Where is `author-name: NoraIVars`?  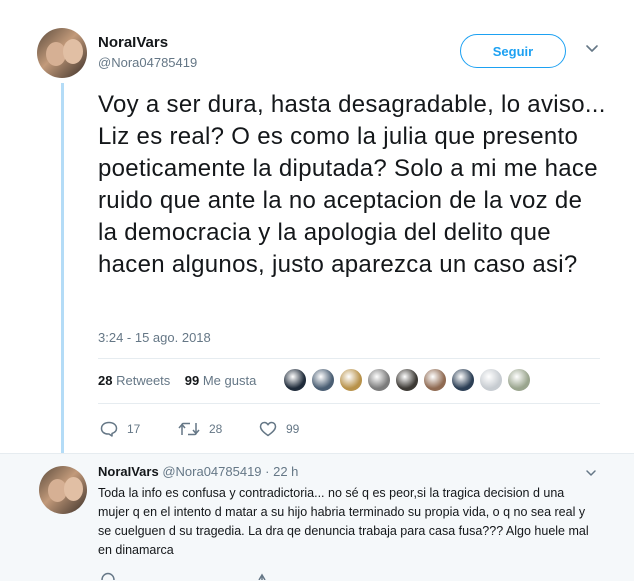 author-name: NoraIVars is located at coordinates (133, 42).